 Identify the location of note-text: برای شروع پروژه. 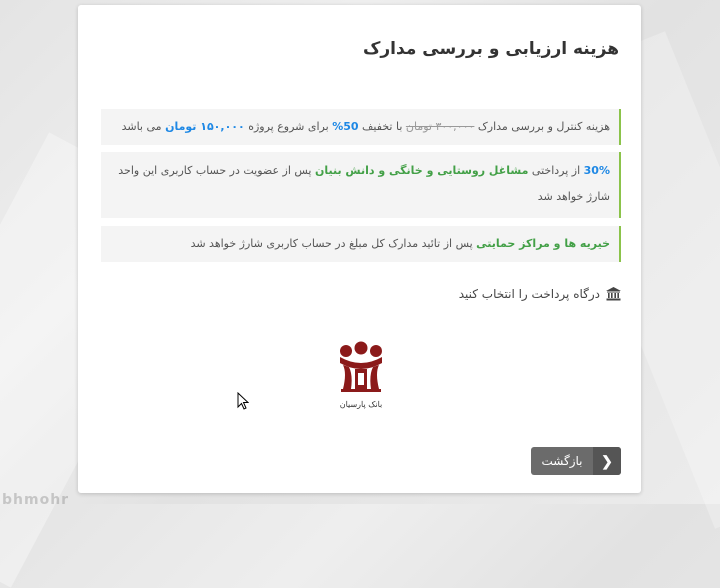
(288, 126).